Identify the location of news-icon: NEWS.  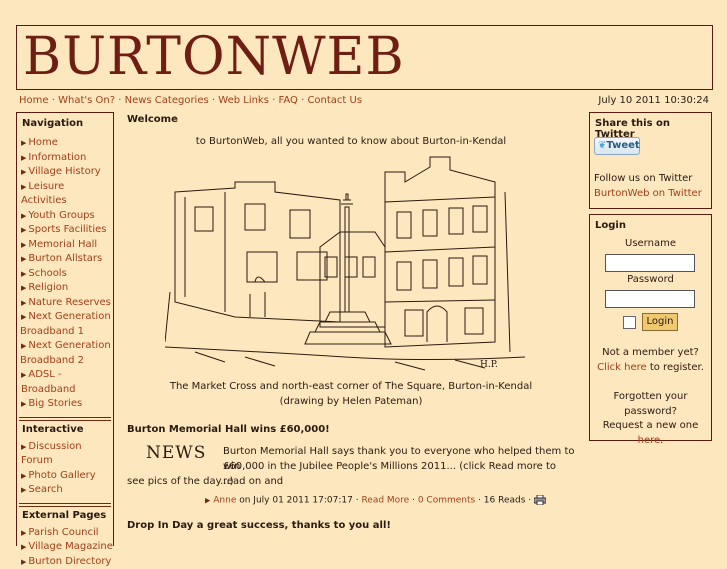
(176, 453).